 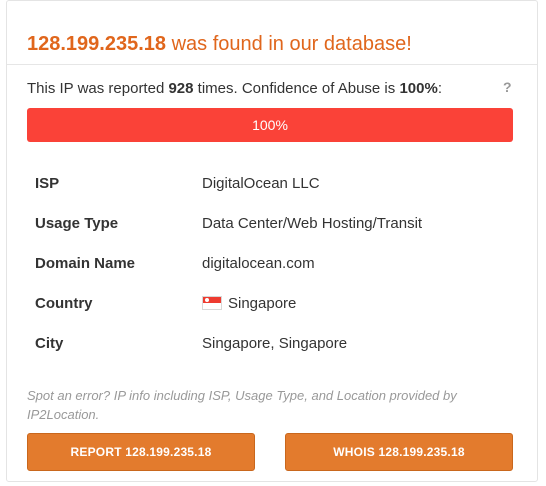 I want to click on table-row: Domain Name digitalocean.com, so click(x=270, y=263).